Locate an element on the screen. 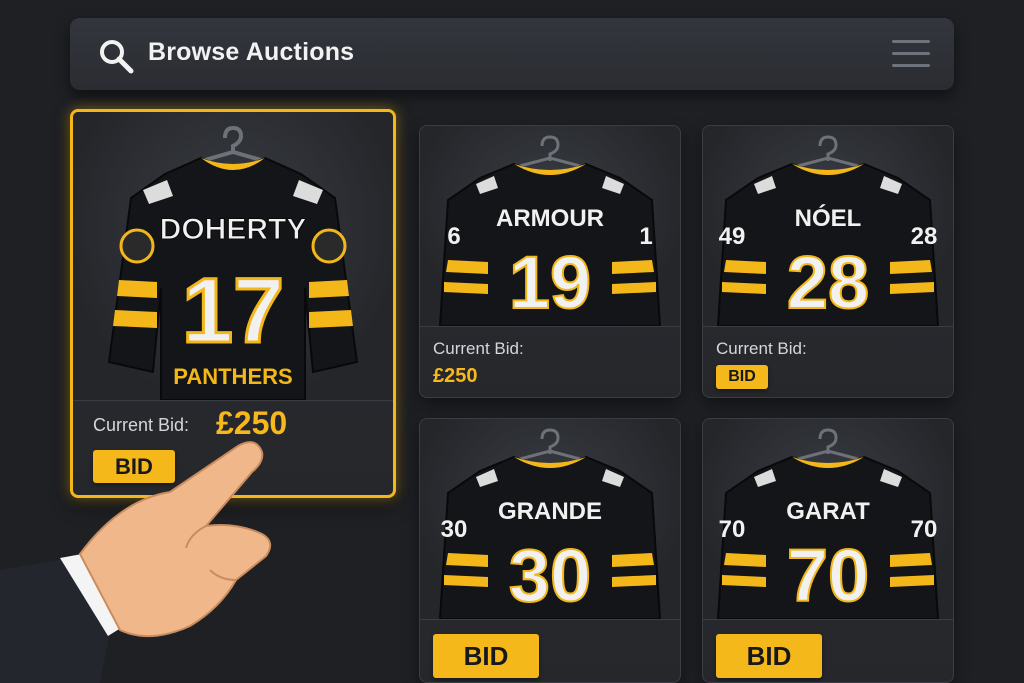 This screenshot has height=683, width=1024. header-bar: Browse Auctions is located at coordinates (512, 54).